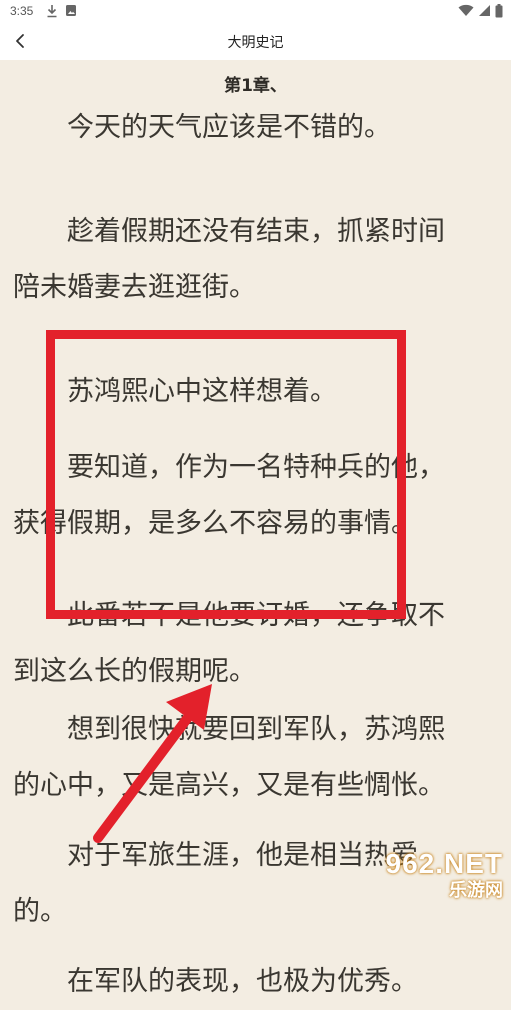 This screenshot has height=1010, width=511. Describe the element at coordinates (229, 259) in the screenshot. I see `paragraph: 趁着假期还没有结束，抓紧时间陪未婚妻去逛逛街。` at that location.